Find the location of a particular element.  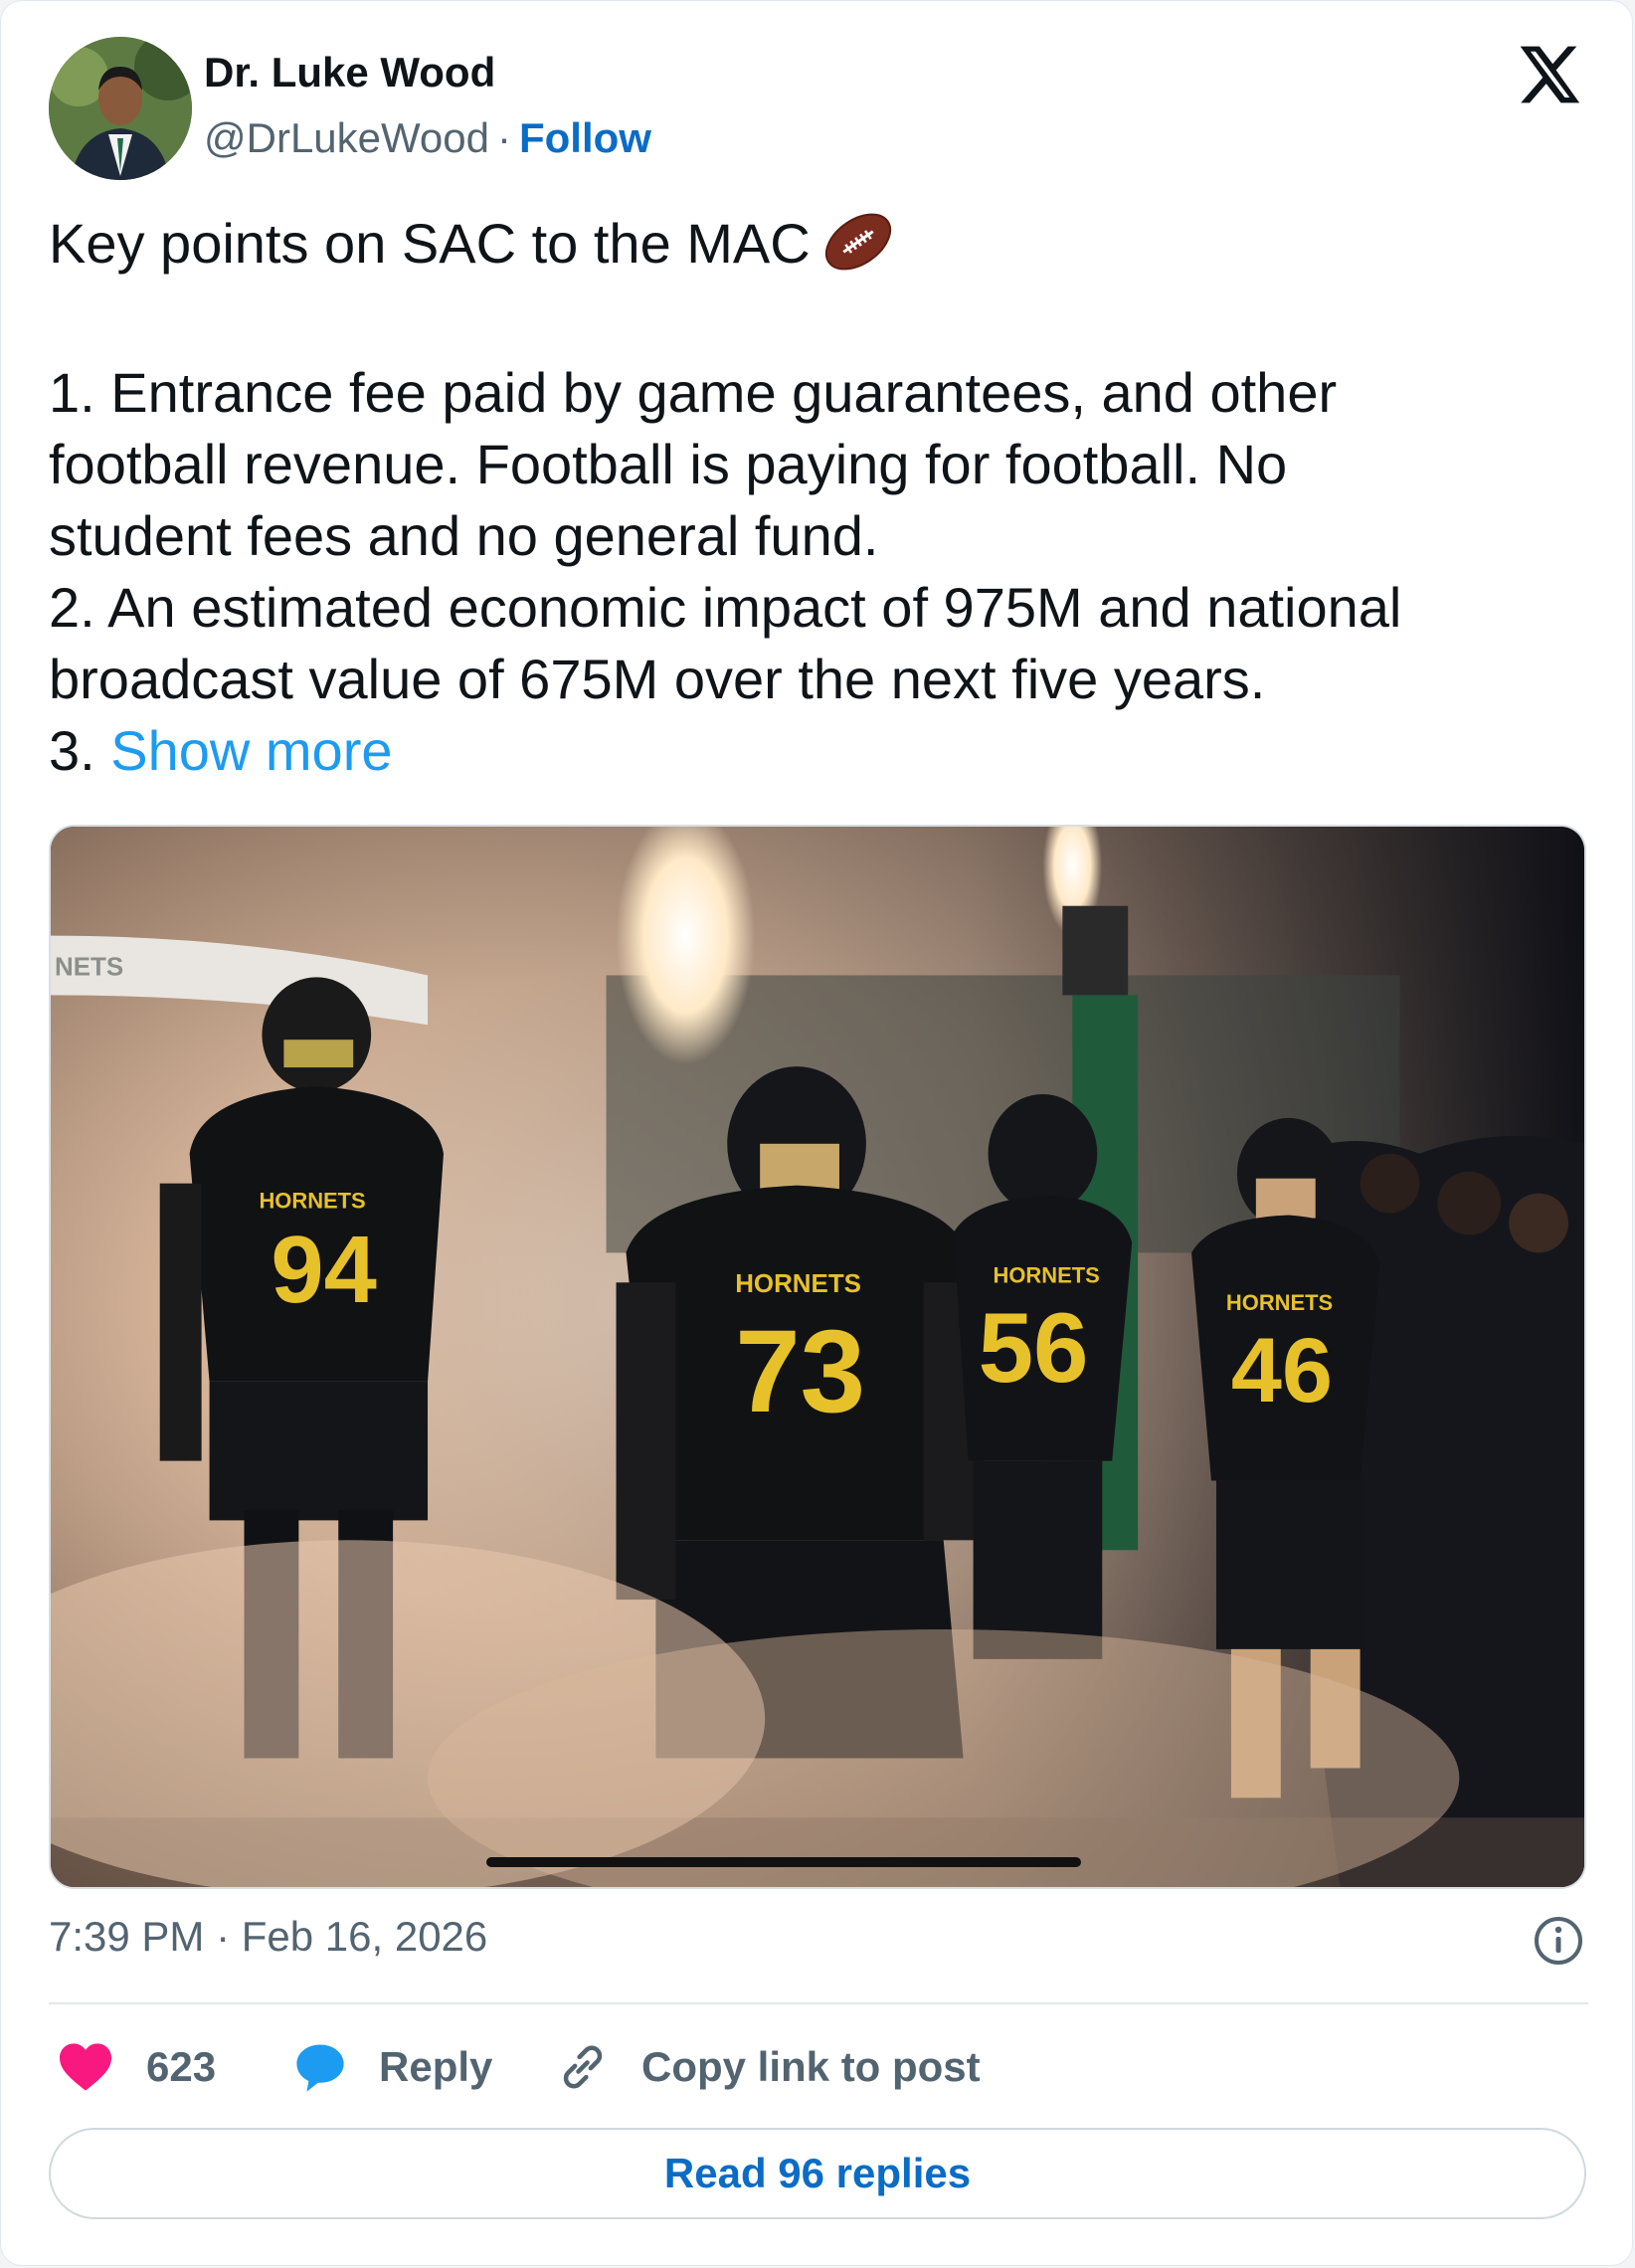

action-bar: 623 Reply Copy link to post is located at coordinates (817, 2067).